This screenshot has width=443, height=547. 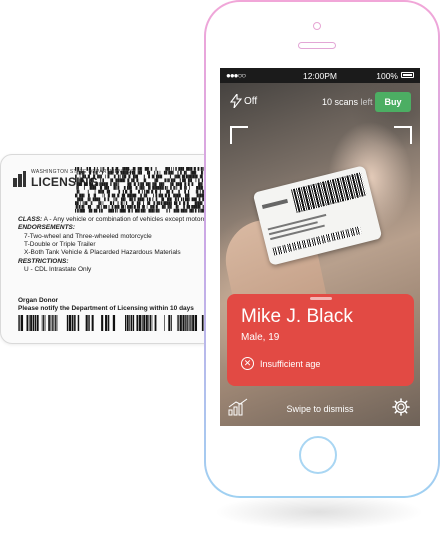 What do you see at coordinates (407, 75) in the screenshot?
I see `battery-icon` at bounding box center [407, 75].